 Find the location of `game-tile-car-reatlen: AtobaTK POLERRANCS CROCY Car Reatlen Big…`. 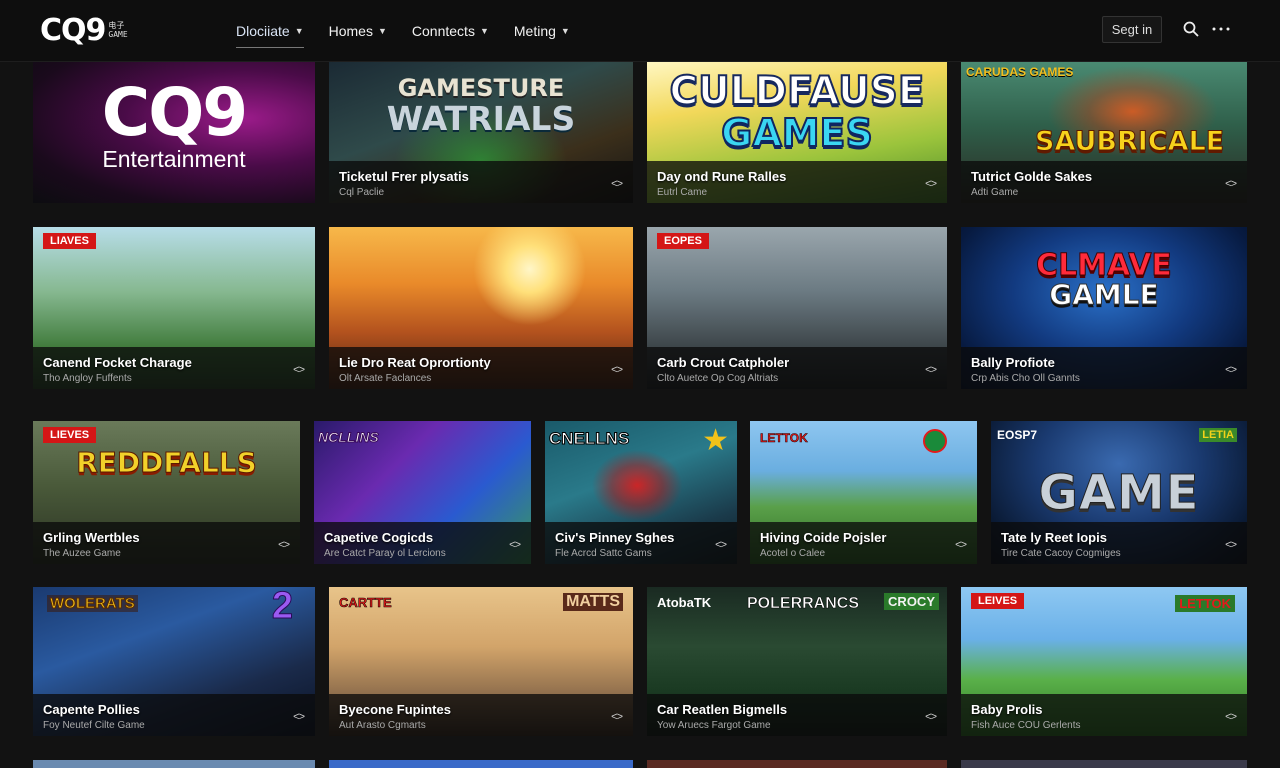

game-tile-car-reatlen: AtobaTK POLERRANCS CROCY Car Reatlen Big… is located at coordinates (797, 661).